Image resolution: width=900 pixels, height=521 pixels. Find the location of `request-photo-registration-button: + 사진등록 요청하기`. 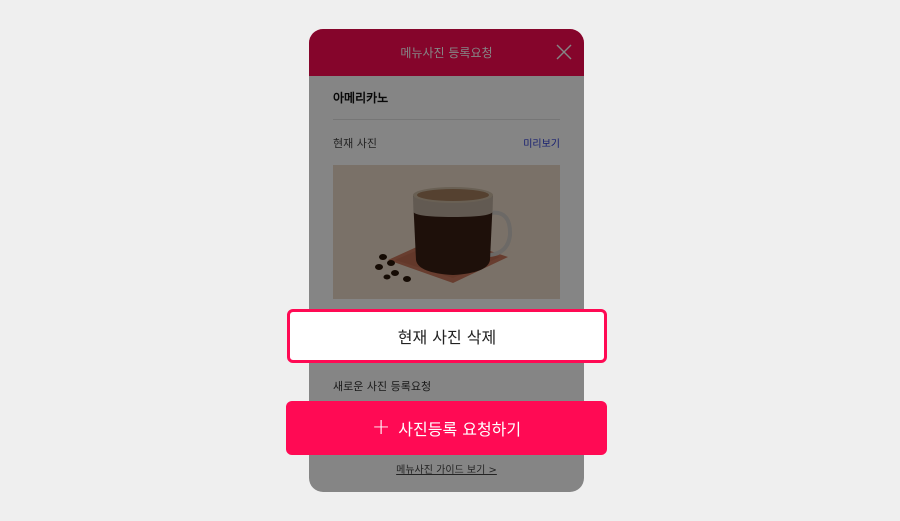

request-photo-registration-button: + 사진등록 요청하기 is located at coordinates (446, 428).